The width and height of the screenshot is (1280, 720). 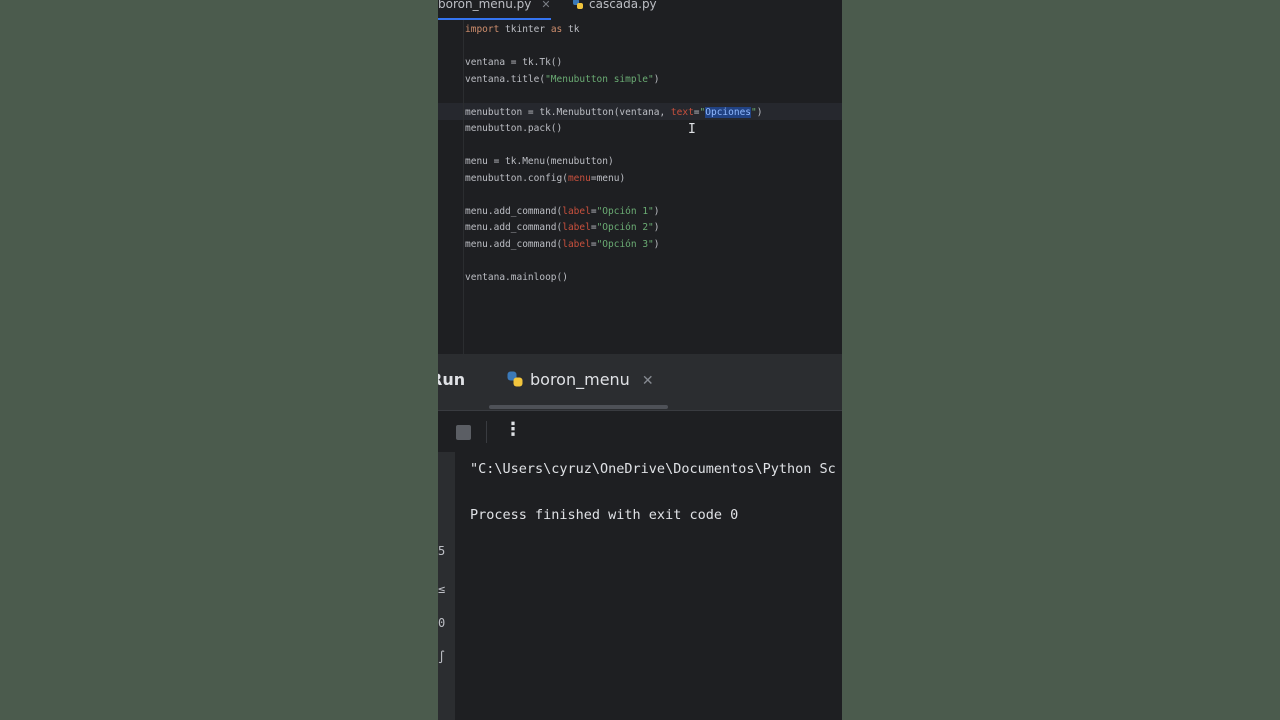 I want to click on code-token: menu = tk.Menu(menubutton), so click(x=539, y=161).